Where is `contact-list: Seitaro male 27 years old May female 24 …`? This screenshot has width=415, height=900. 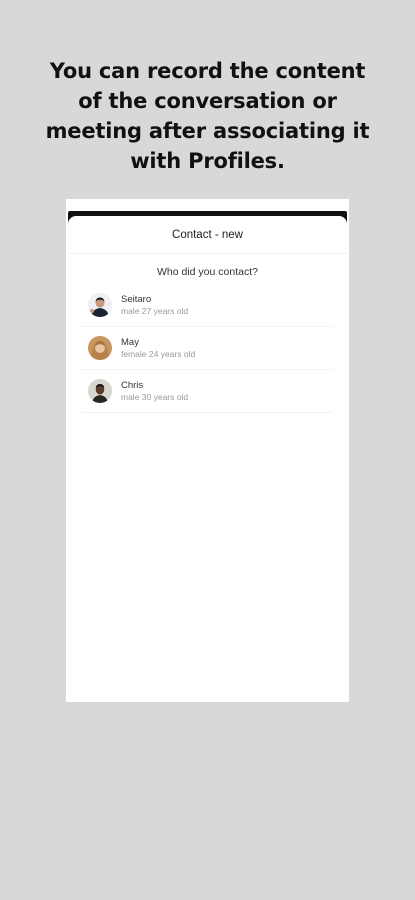
contact-list: Seitaro male 27 years old May female 24 … is located at coordinates (207, 348).